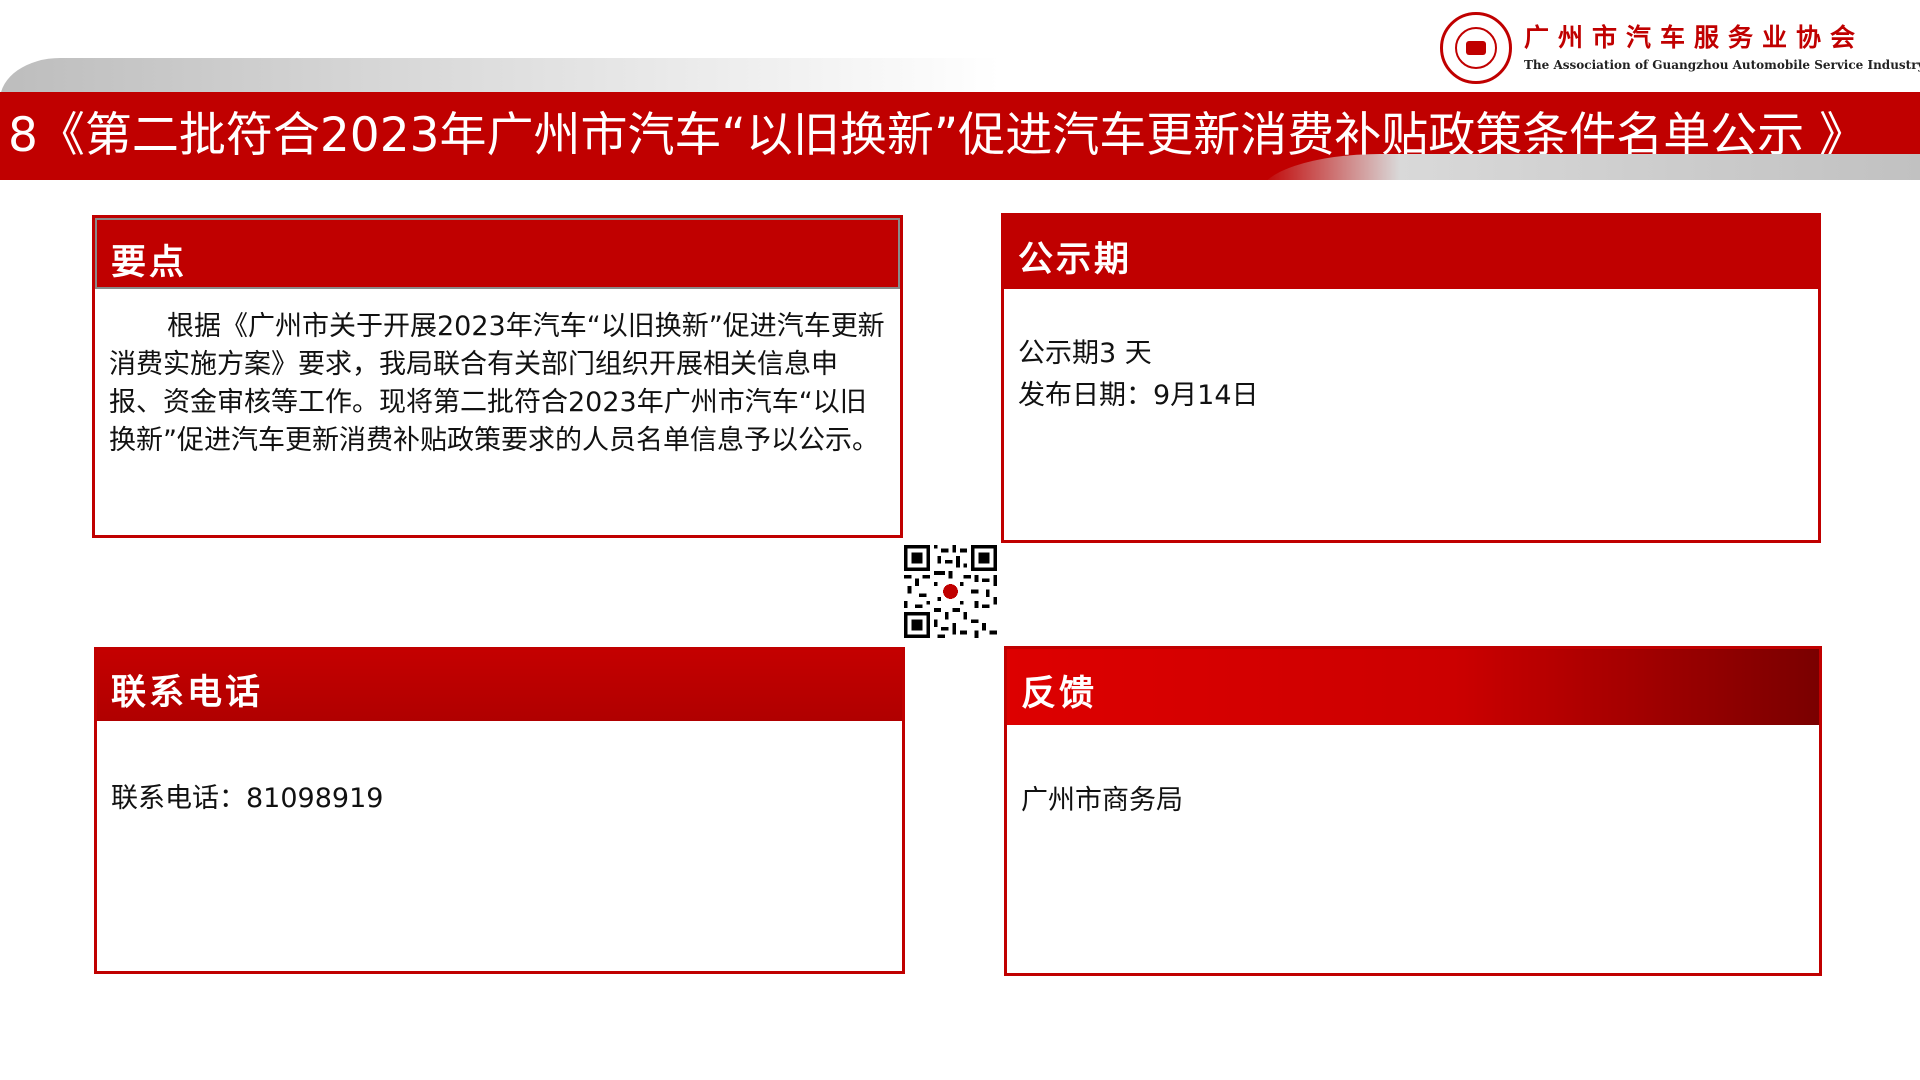  What do you see at coordinates (1102, 800) in the screenshot?
I see `feedback-body: 广州市商务局` at bounding box center [1102, 800].